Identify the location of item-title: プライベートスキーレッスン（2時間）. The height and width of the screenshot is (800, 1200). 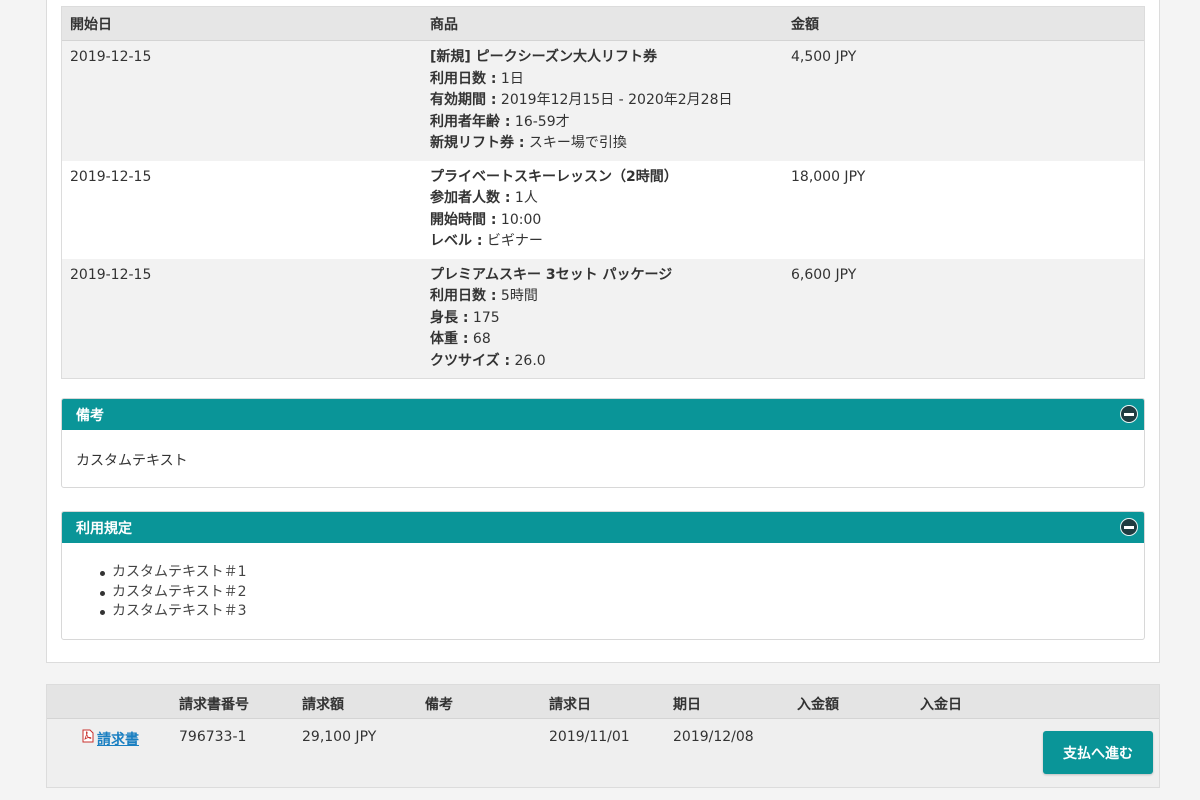
(554, 176).